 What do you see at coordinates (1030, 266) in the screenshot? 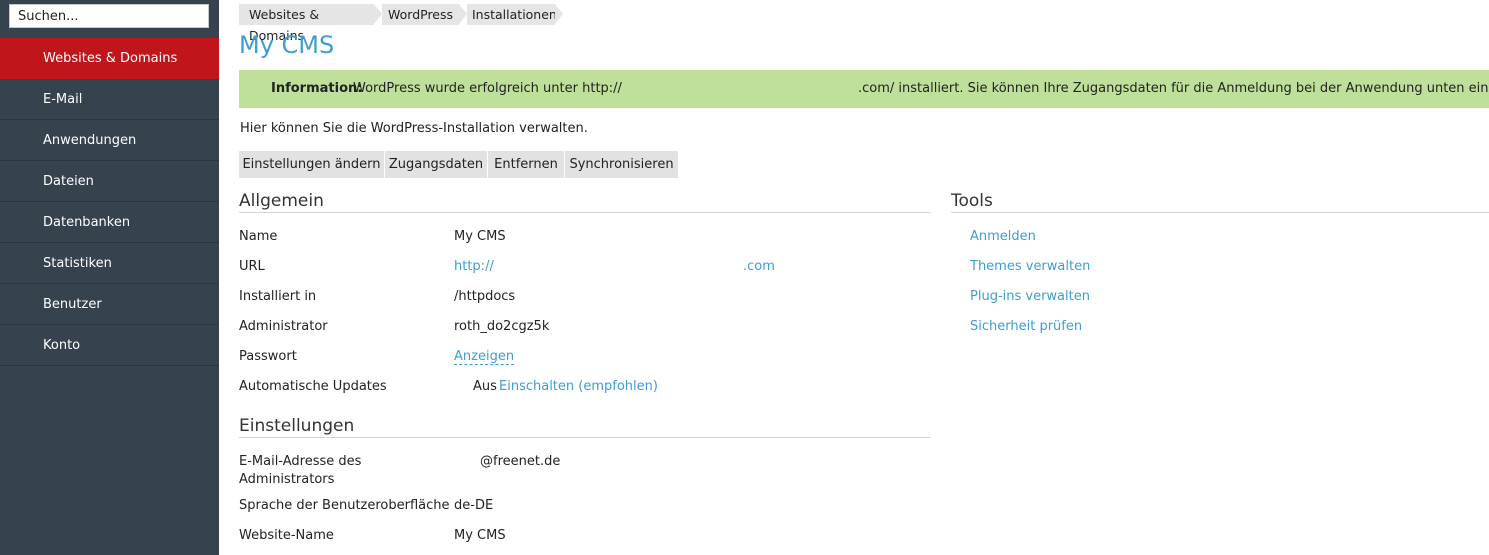
I see `tool-manage-themes-link: Themes verwalten` at bounding box center [1030, 266].